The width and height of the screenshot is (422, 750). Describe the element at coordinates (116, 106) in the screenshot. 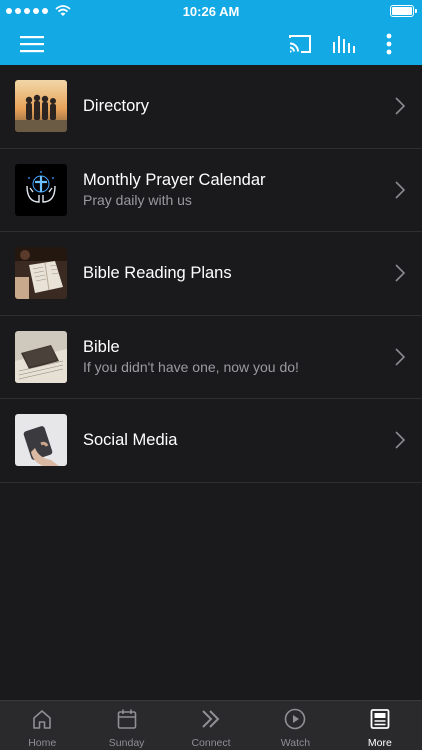

I see `list-item-title: Directory` at that location.